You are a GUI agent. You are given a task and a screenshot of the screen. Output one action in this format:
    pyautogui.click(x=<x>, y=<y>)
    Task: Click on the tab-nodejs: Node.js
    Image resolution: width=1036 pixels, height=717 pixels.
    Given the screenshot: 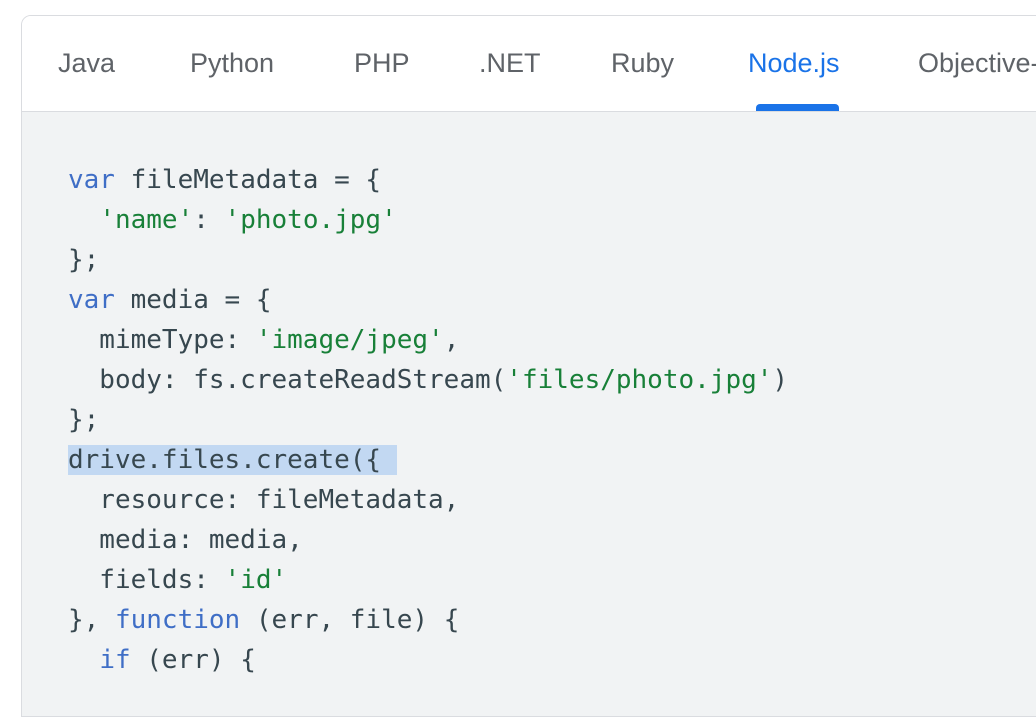 What is the action you would take?
    pyautogui.click(x=794, y=68)
    